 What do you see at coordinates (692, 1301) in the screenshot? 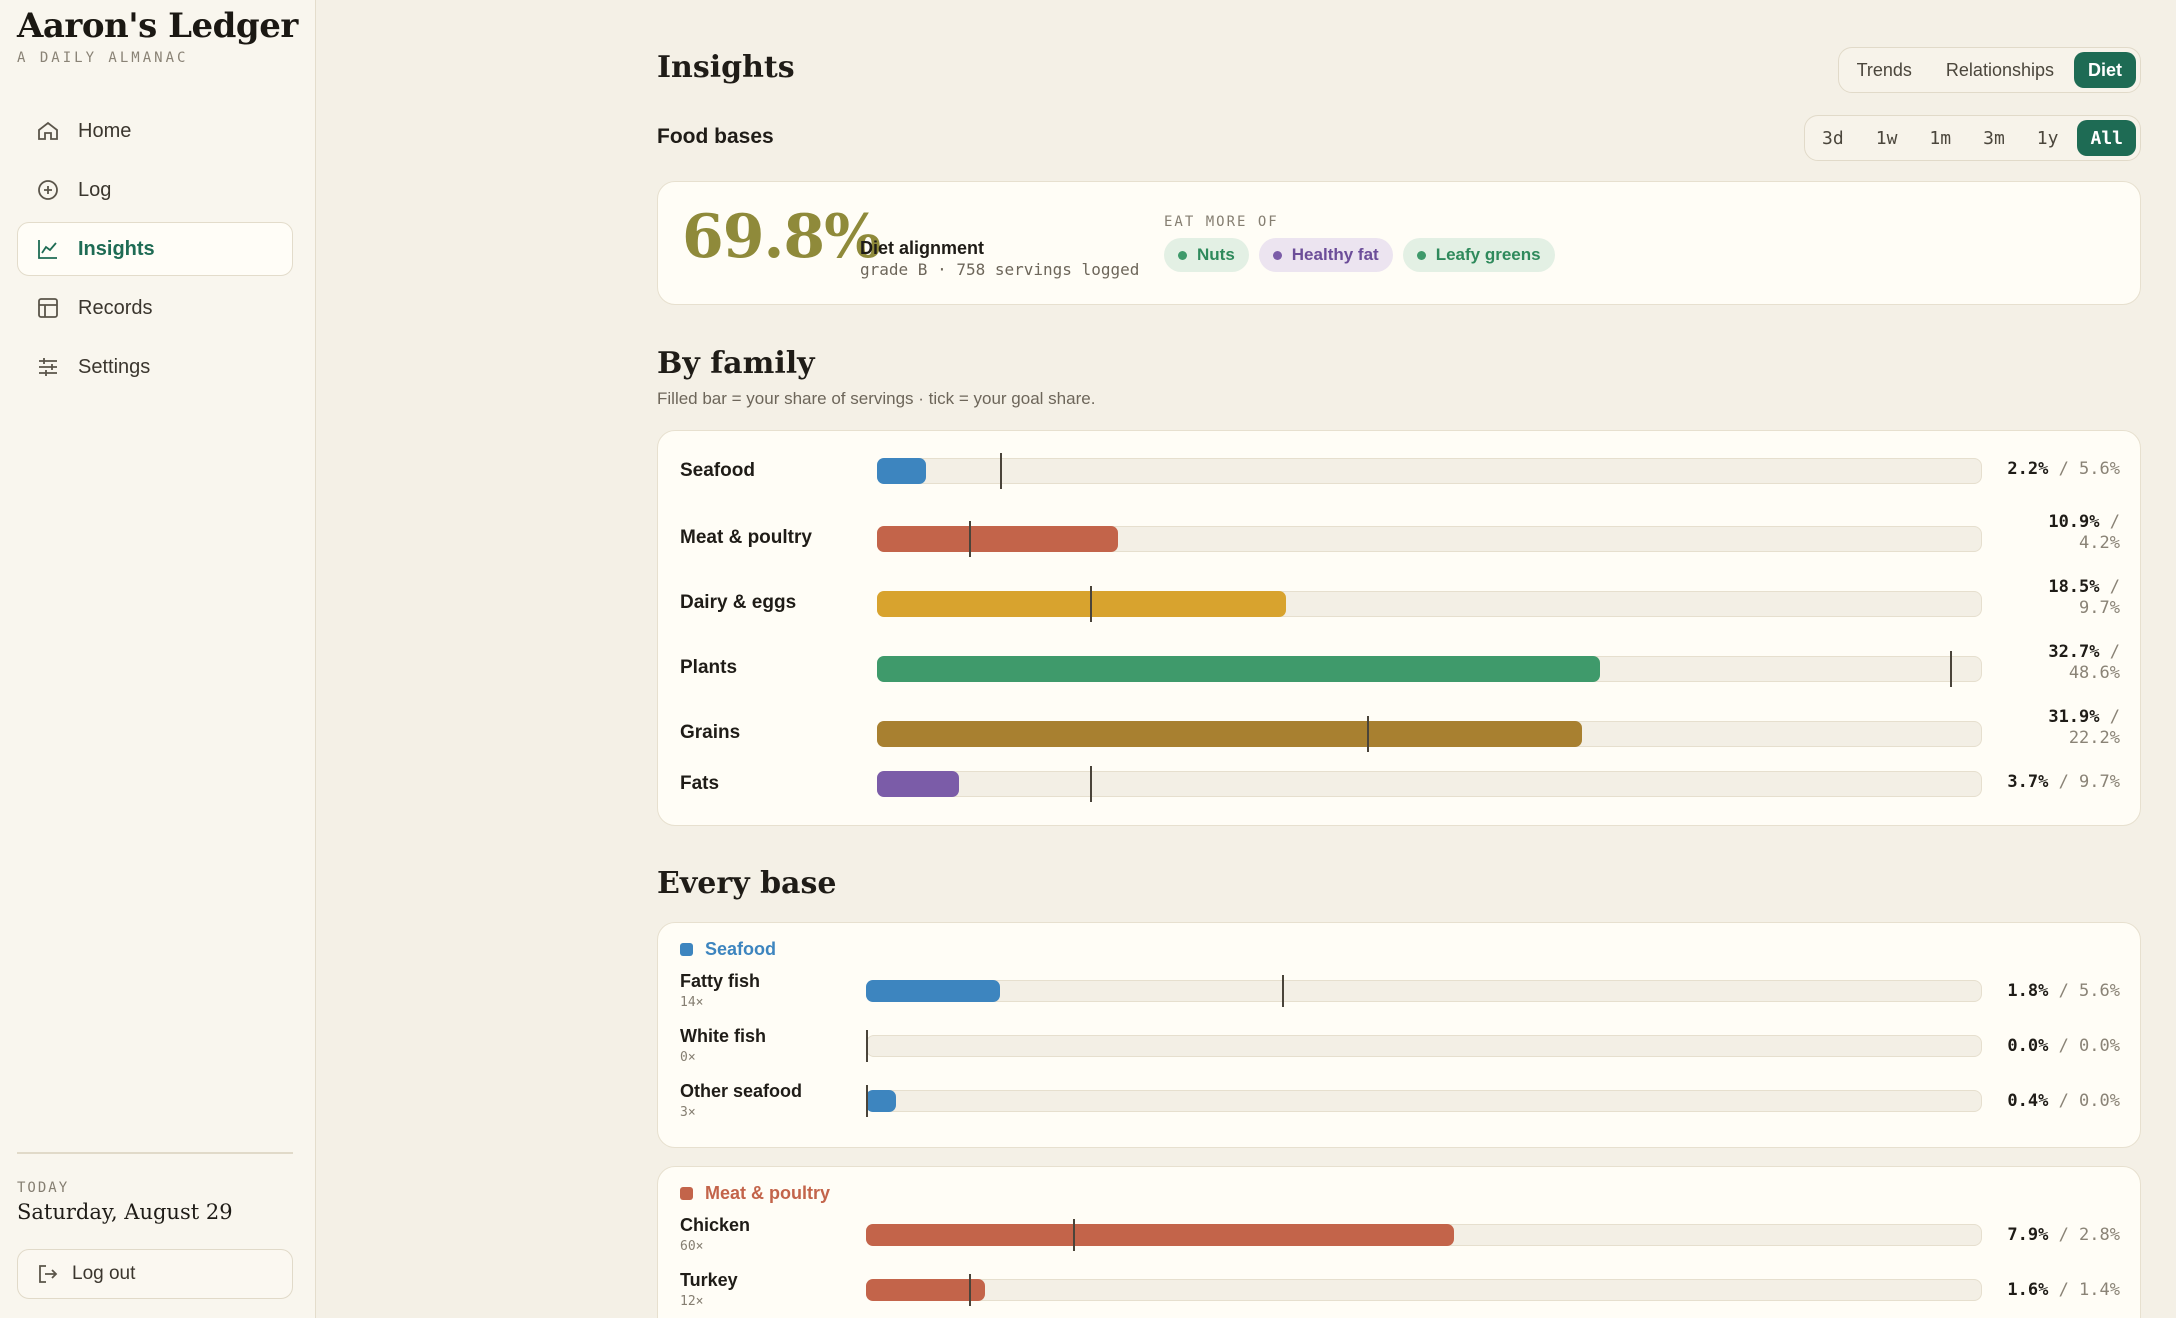
I see `base-count: 12×` at bounding box center [692, 1301].